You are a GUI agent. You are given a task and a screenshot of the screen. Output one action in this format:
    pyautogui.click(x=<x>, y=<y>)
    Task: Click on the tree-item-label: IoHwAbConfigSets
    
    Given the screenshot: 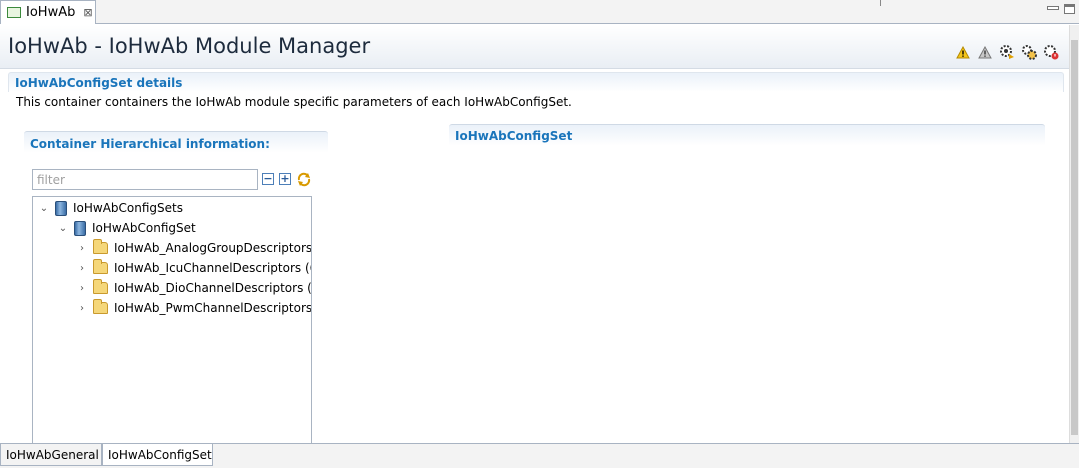 What is the action you would take?
    pyautogui.click(x=128, y=208)
    